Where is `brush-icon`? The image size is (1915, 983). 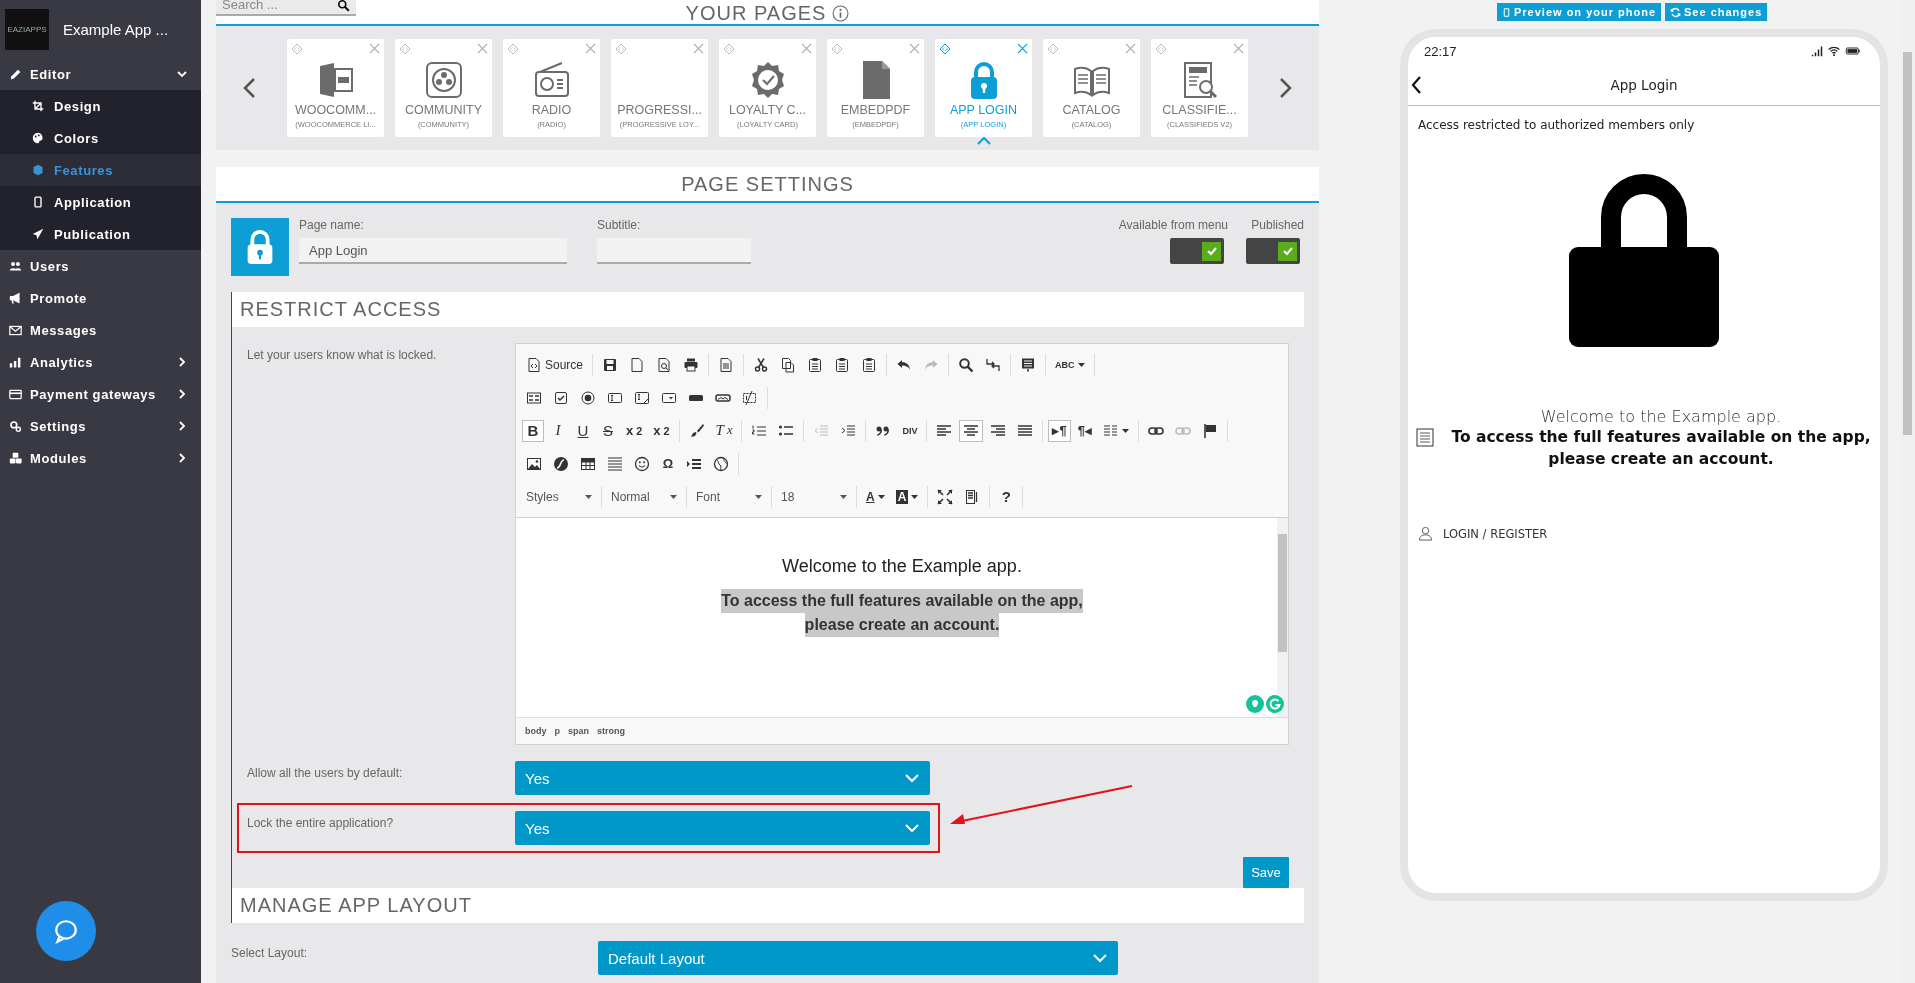
brush-icon is located at coordinates (696, 430).